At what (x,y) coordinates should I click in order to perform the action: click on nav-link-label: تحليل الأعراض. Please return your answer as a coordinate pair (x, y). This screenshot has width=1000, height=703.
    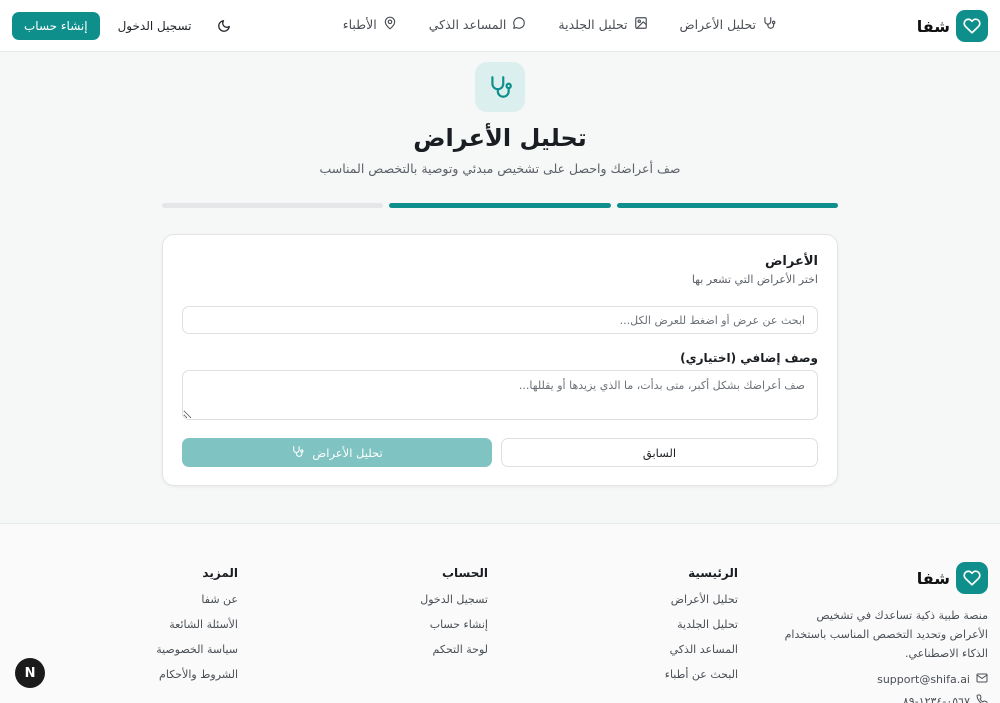
    Looking at the image, I should click on (717, 24).